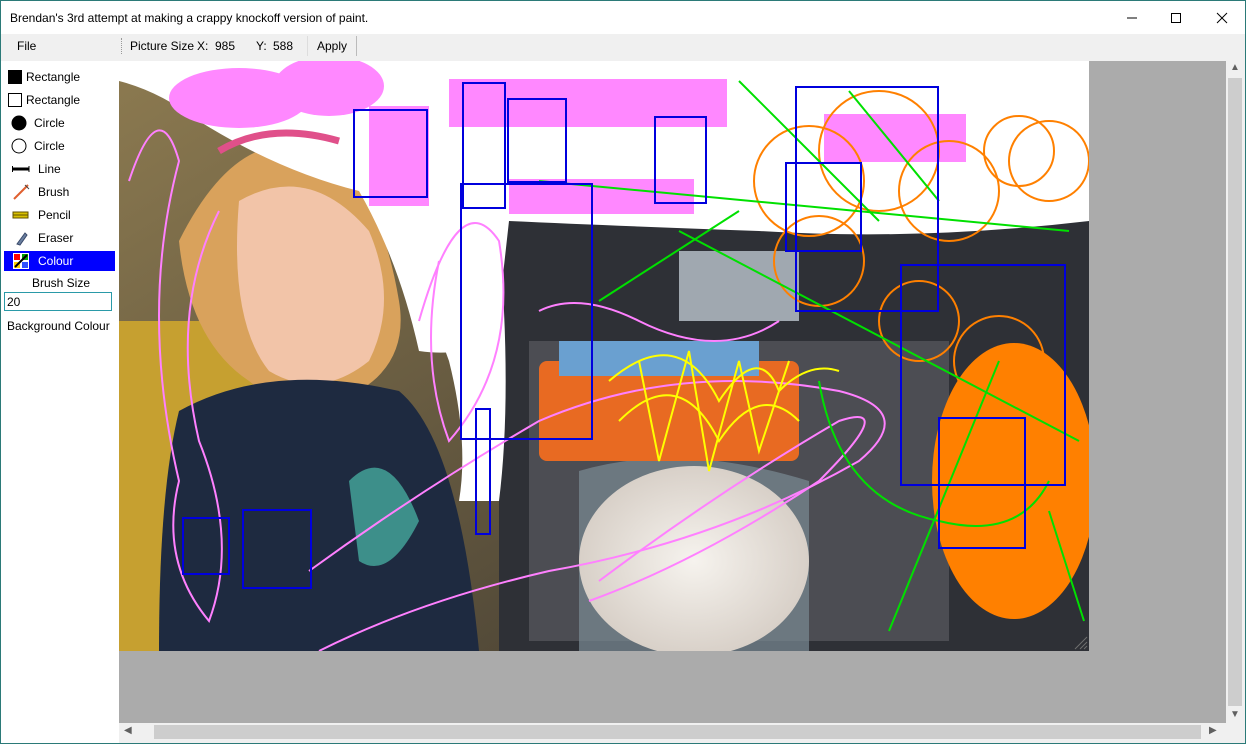 This screenshot has width=1246, height=744. What do you see at coordinates (58, 326) in the screenshot?
I see `background-colour-button: Background Colour` at bounding box center [58, 326].